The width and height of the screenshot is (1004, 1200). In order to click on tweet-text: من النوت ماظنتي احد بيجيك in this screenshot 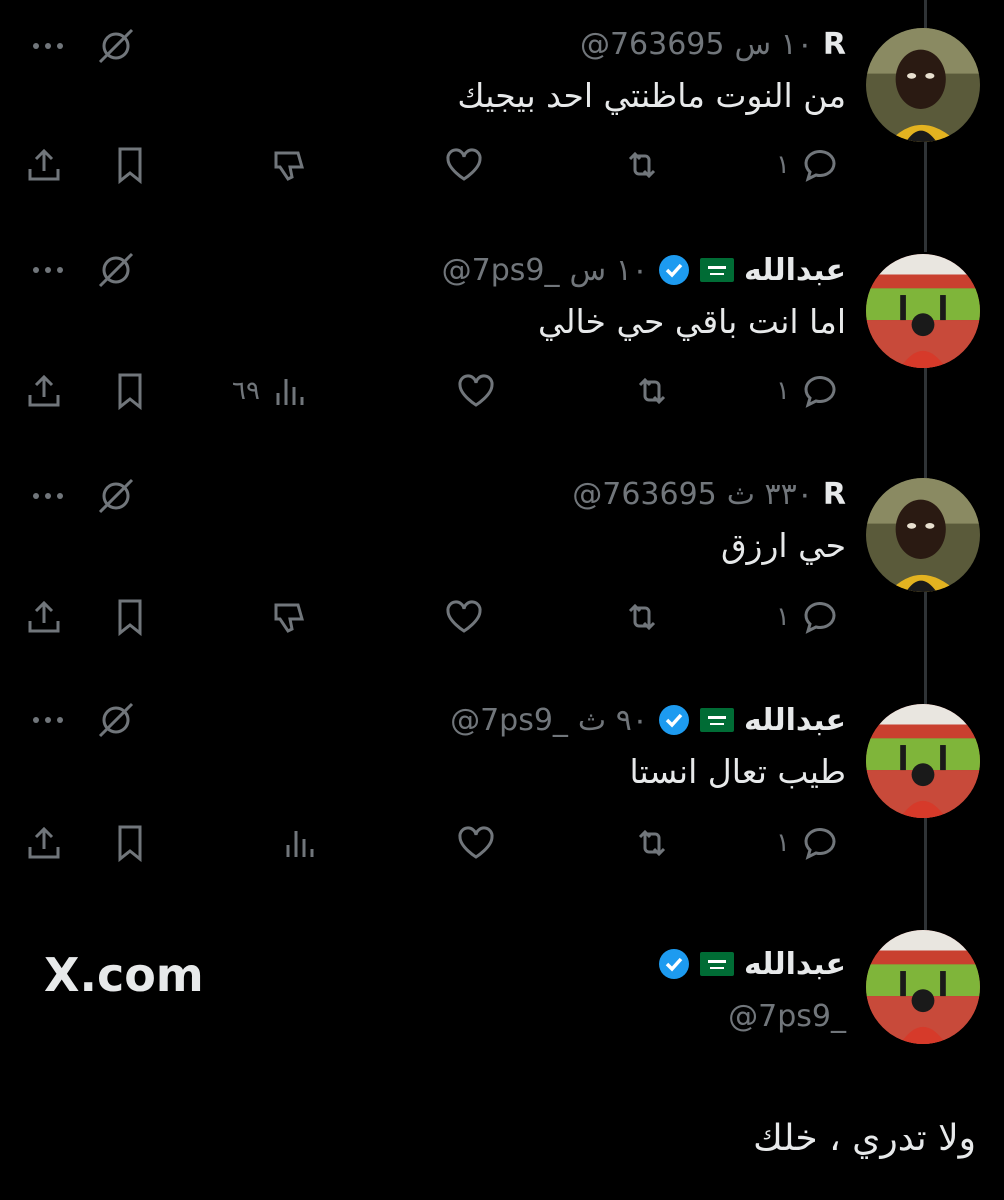, I will do `click(651, 95)`.